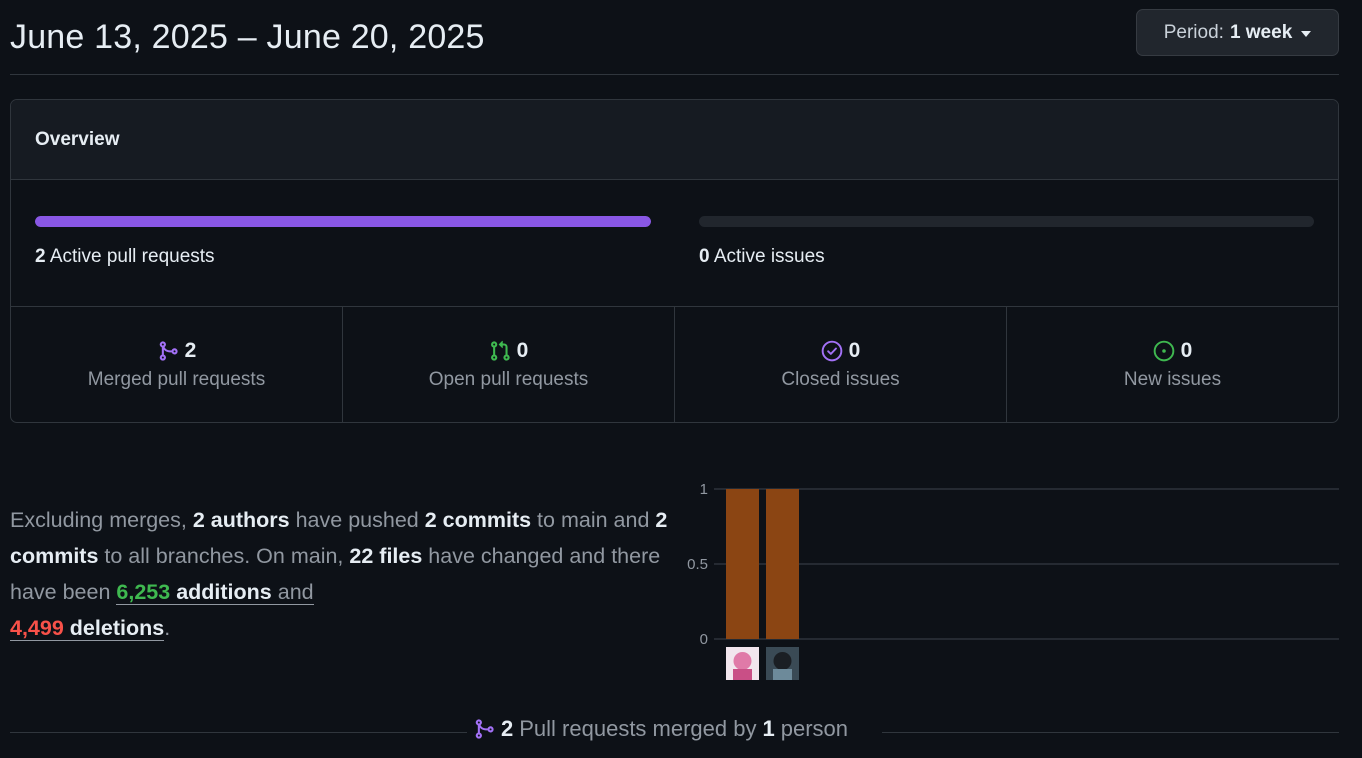 Image resolution: width=1362 pixels, height=758 pixels. I want to click on pull-requests-progress, so click(343, 221).